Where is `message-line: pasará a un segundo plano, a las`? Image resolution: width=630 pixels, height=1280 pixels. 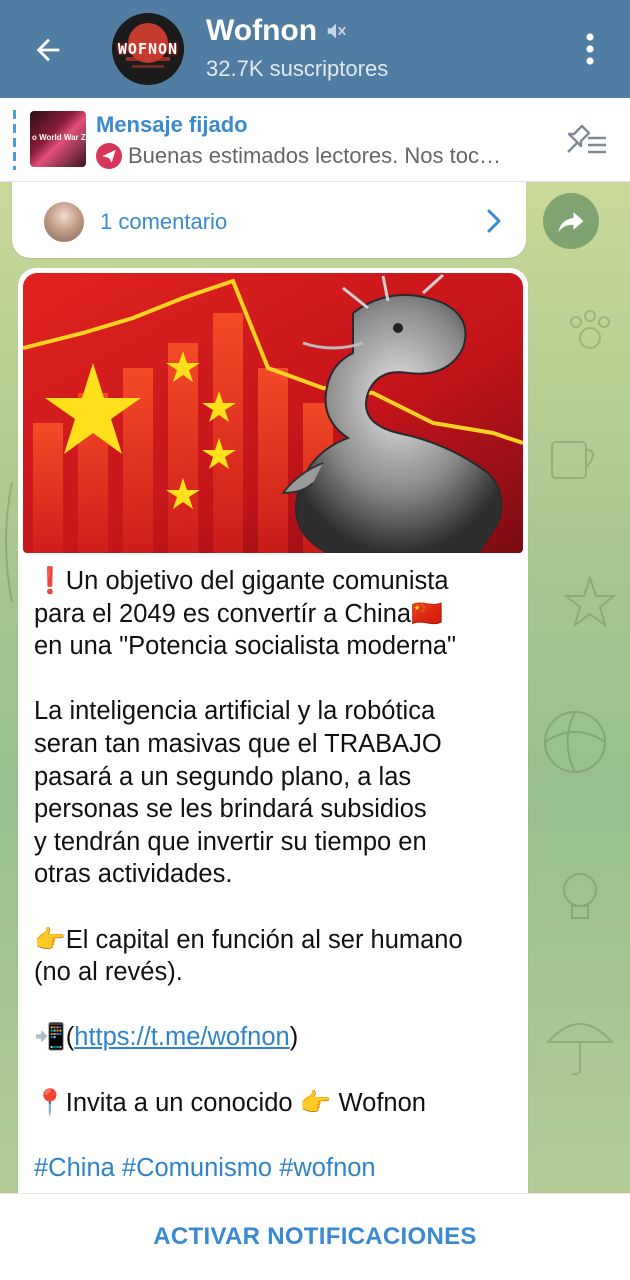 message-line: pasará a un segundo plano, a las is located at coordinates (274, 777).